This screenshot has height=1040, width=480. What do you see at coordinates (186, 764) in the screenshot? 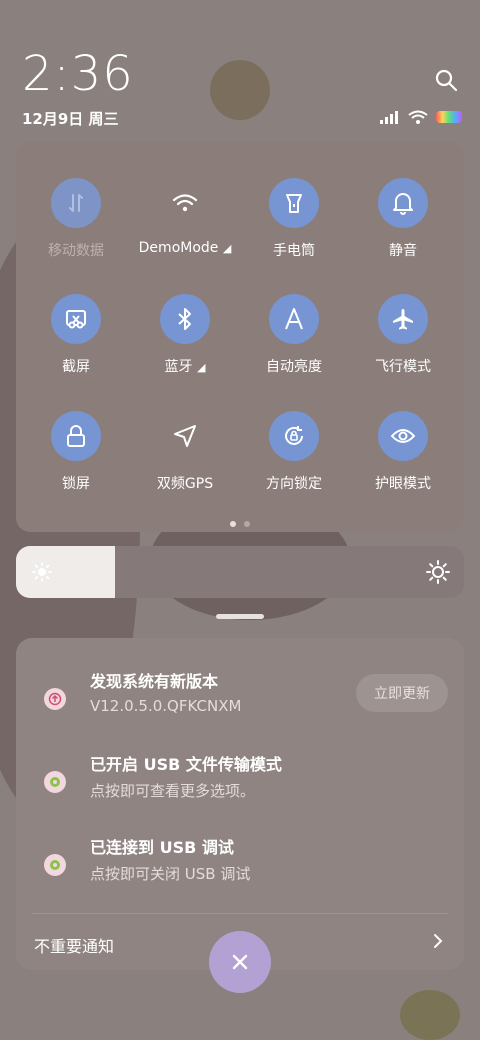
I see `notification-title: 已开启 USB 文件传输模式` at bounding box center [186, 764].